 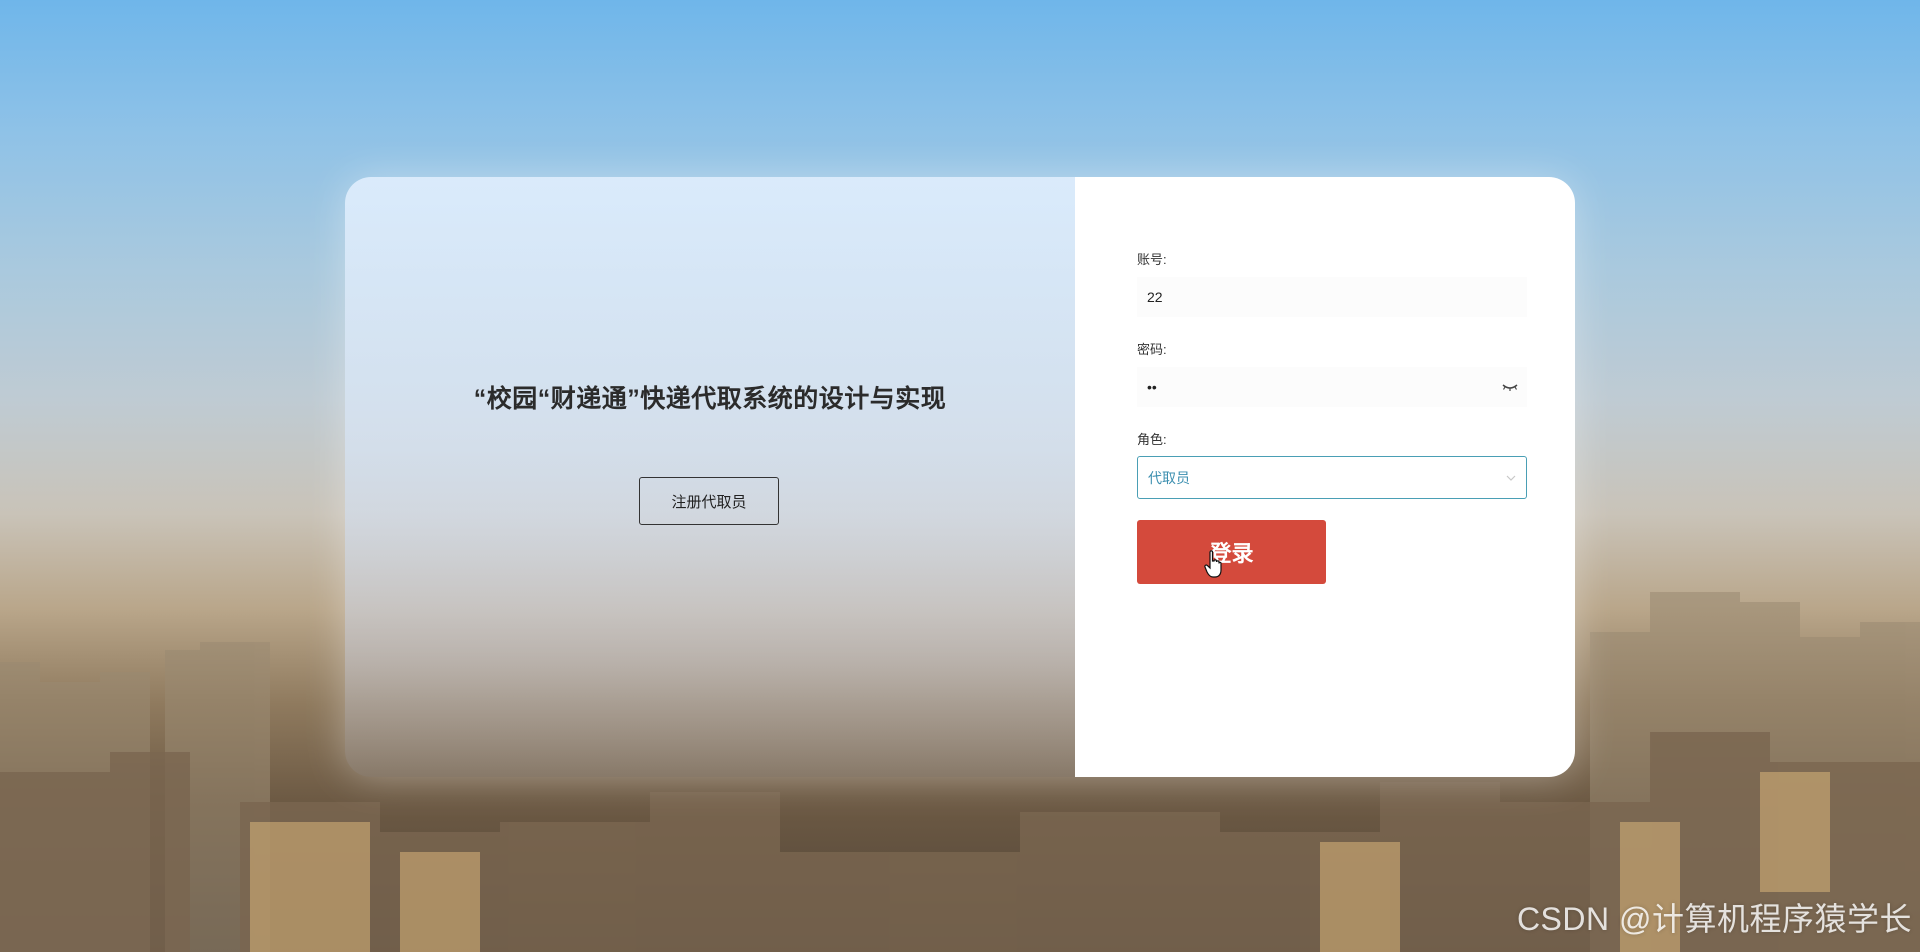 What do you see at coordinates (1152, 259) in the screenshot?
I see `account-label: 账号:` at bounding box center [1152, 259].